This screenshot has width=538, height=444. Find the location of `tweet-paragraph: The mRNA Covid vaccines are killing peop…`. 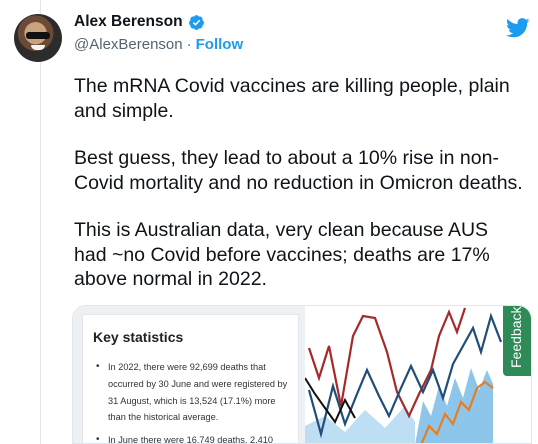

tweet-paragraph: The mRNA Covid vaccines are killing peop… is located at coordinates (292, 98).